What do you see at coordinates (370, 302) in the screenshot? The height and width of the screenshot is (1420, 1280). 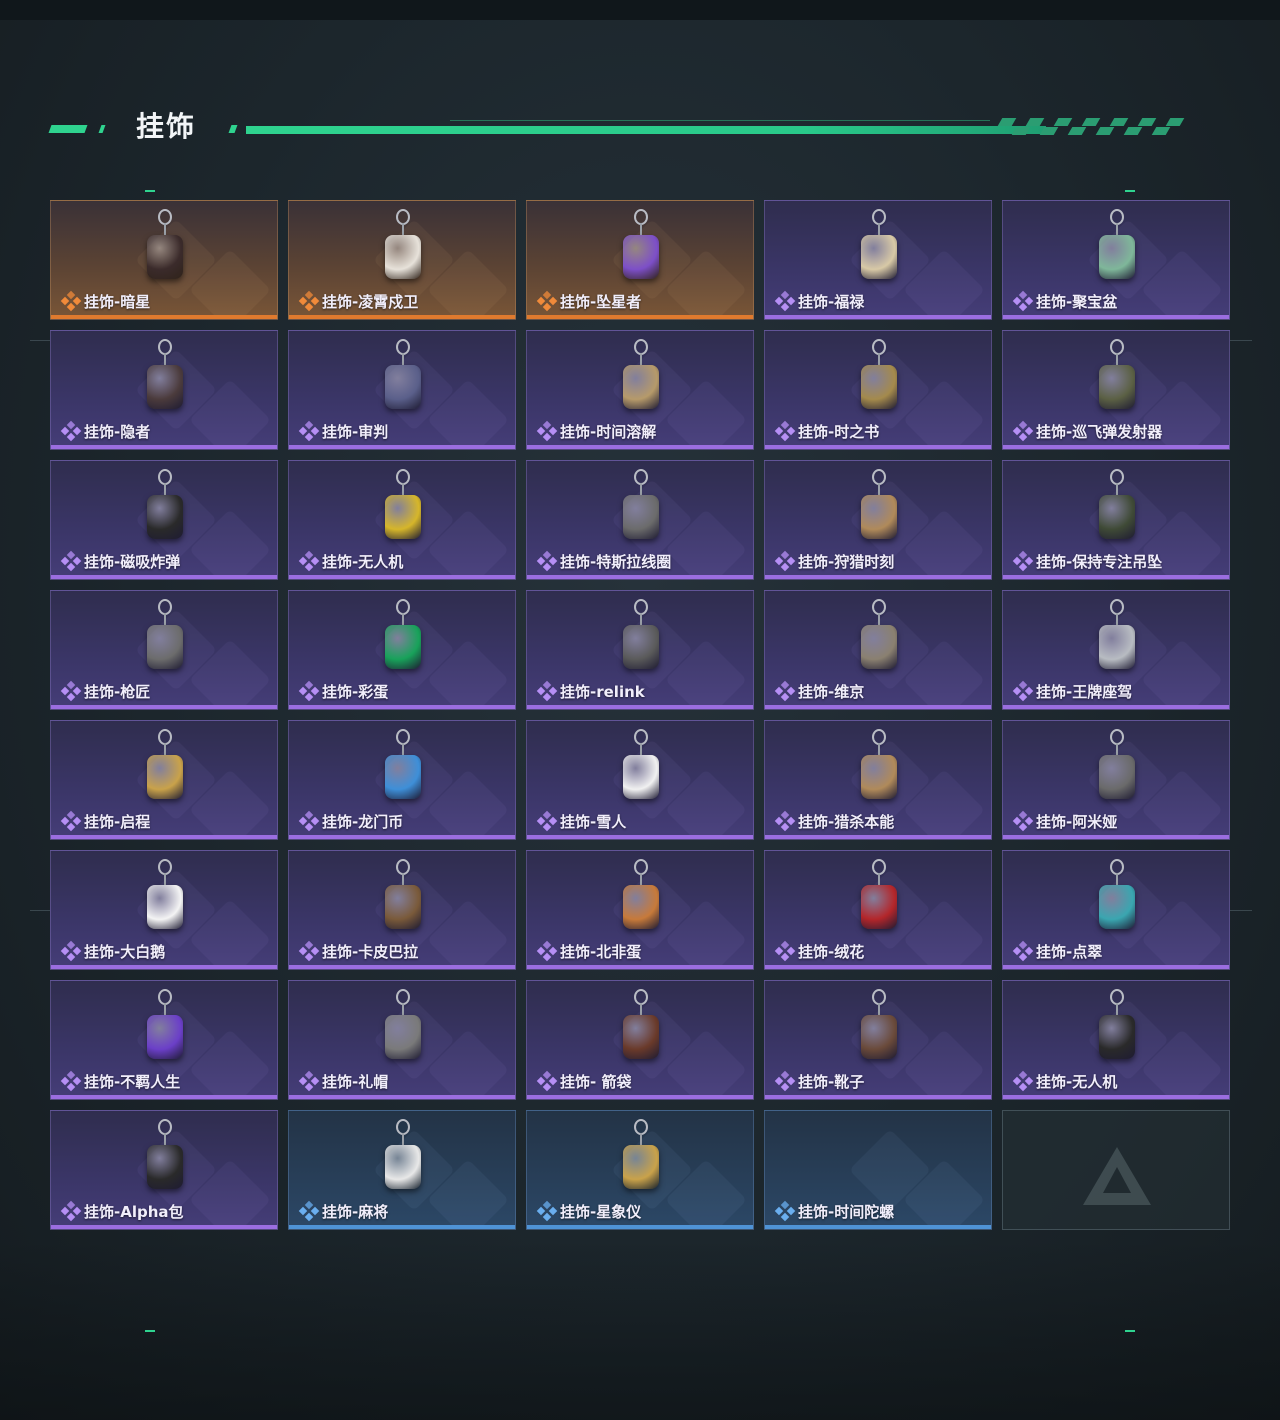 I see `charm-name: 挂饰-凌霄戍卫` at bounding box center [370, 302].